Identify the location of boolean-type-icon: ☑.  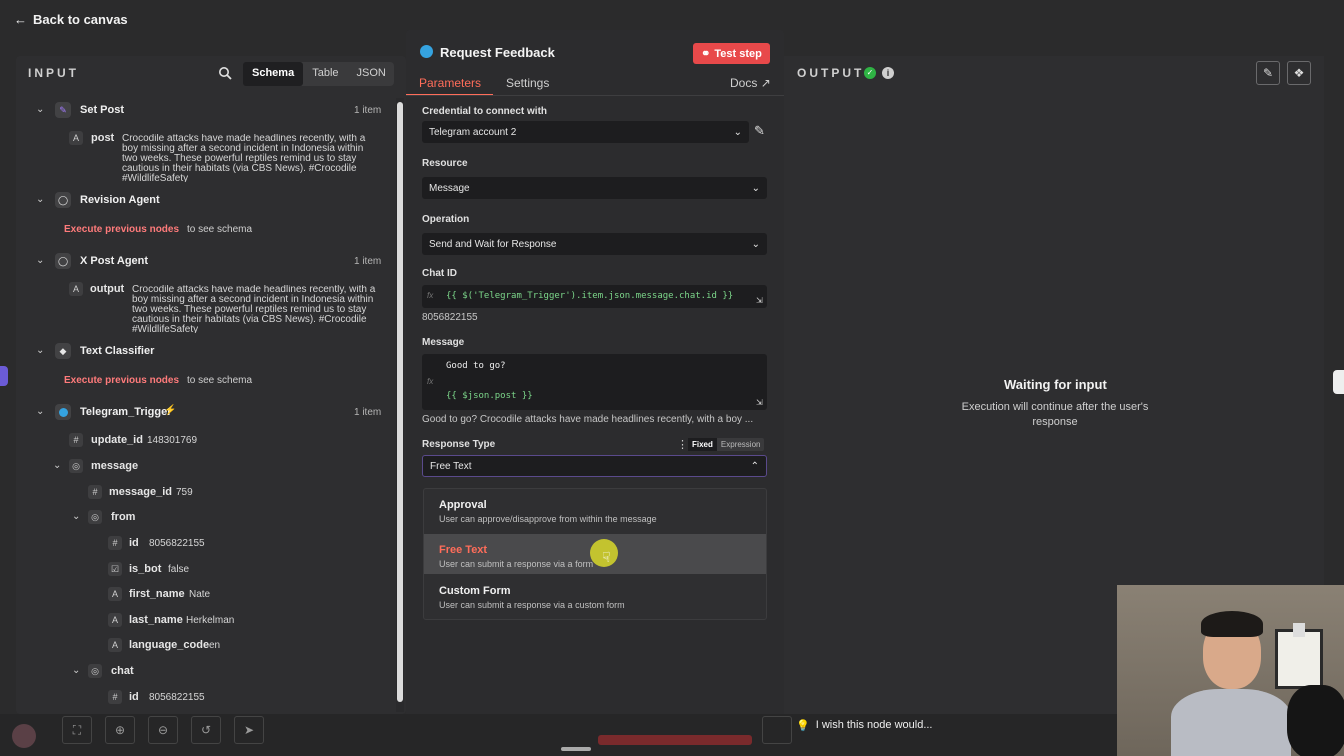
(115, 569).